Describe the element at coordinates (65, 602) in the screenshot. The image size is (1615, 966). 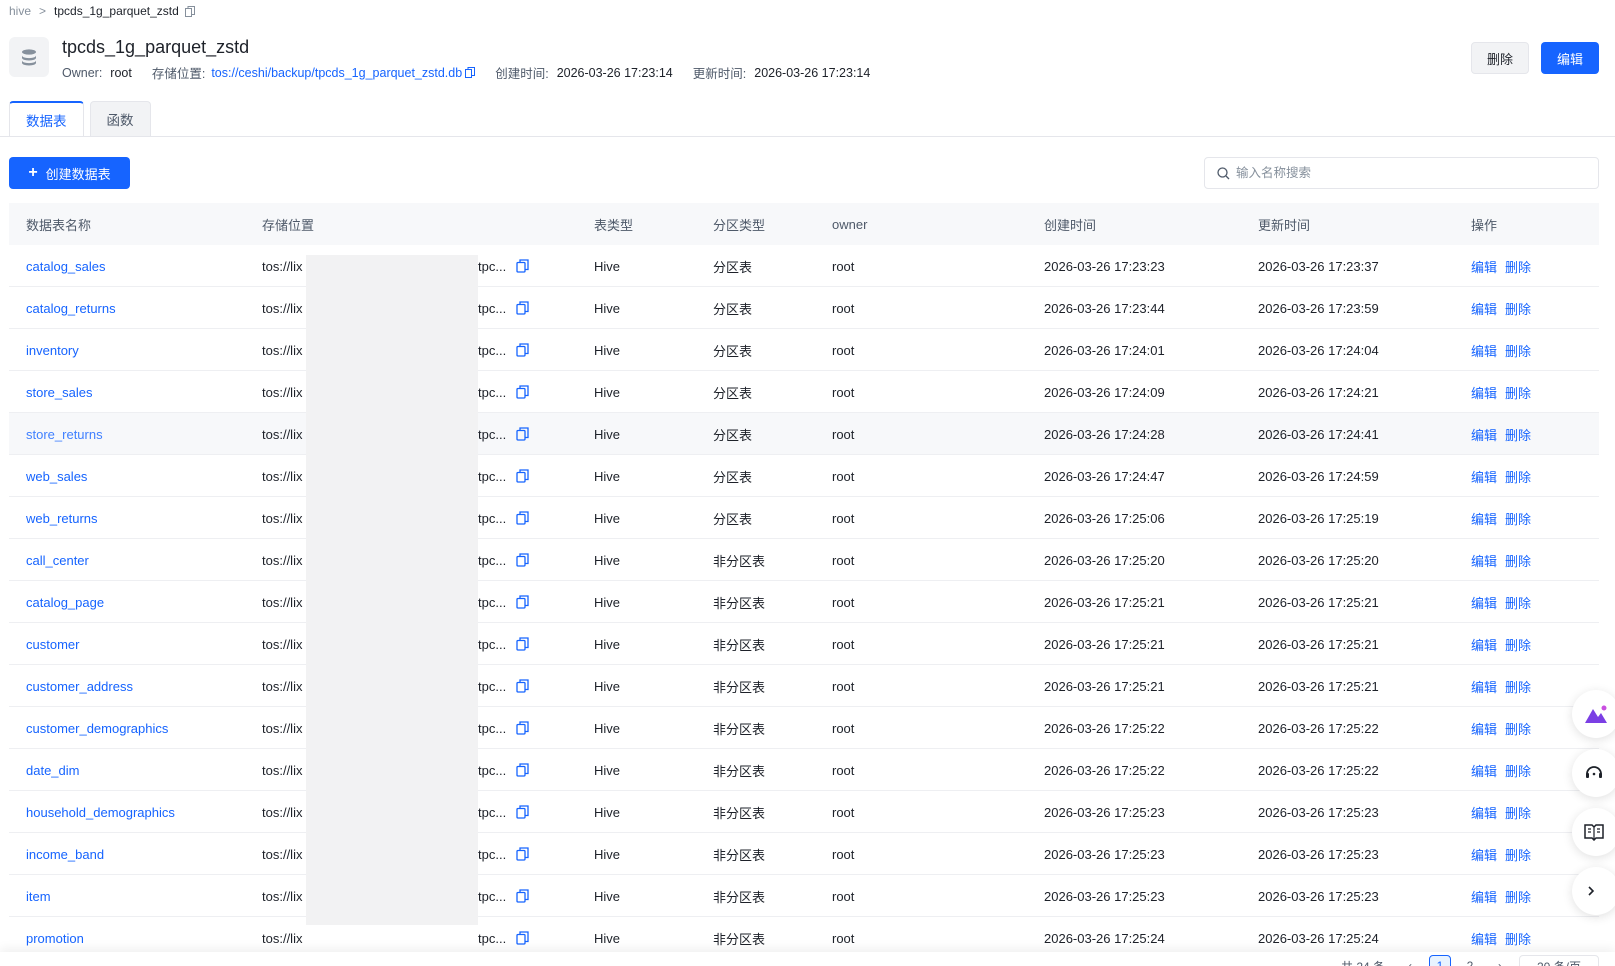
I see `table-name-link: catalog_page` at that location.